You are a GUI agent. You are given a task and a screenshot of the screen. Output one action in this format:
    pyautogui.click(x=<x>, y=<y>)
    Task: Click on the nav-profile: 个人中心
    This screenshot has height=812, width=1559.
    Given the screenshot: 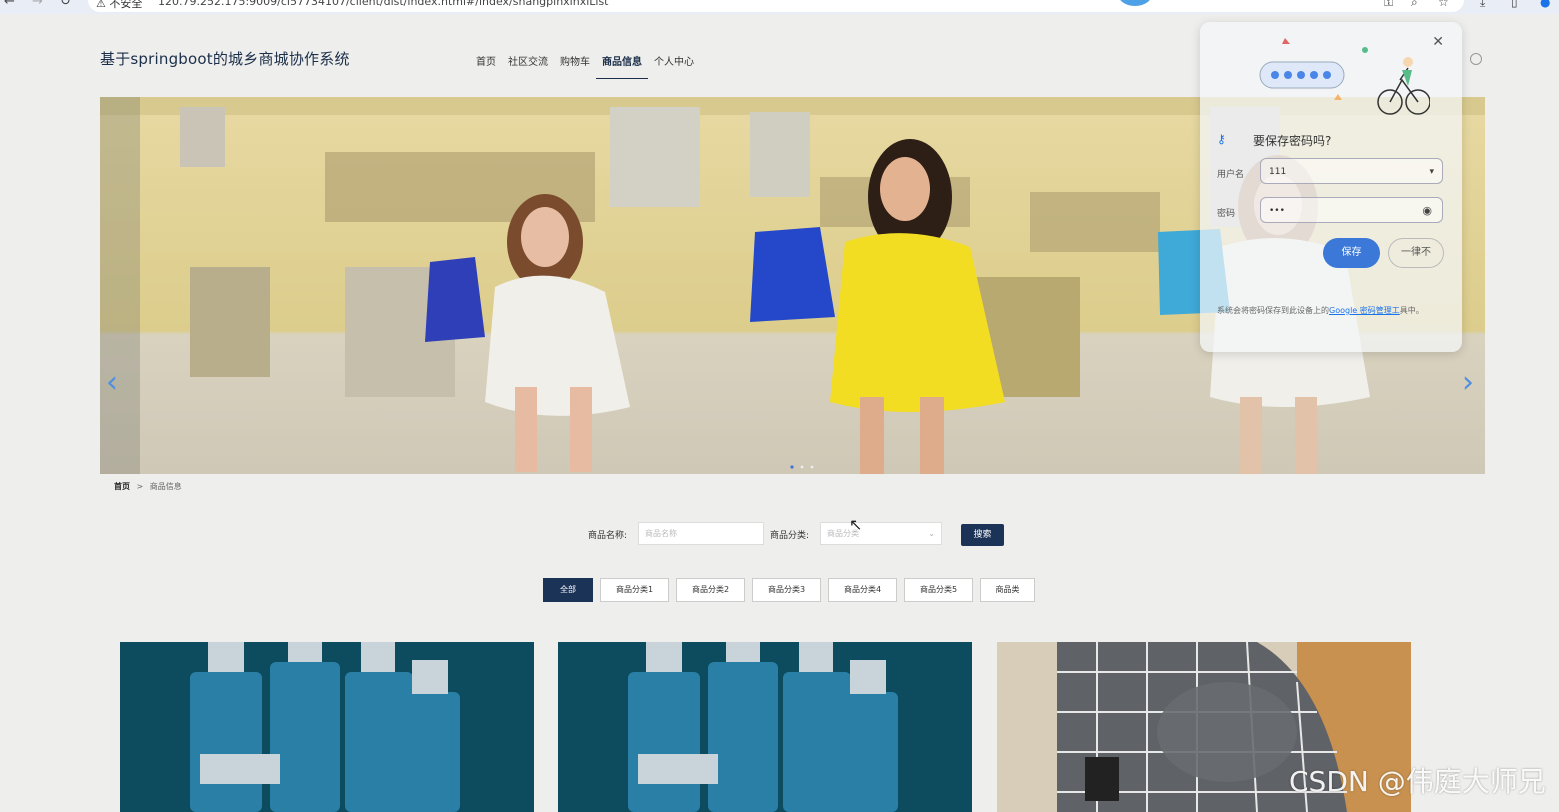 What is the action you would take?
    pyautogui.click(x=674, y=66)
    